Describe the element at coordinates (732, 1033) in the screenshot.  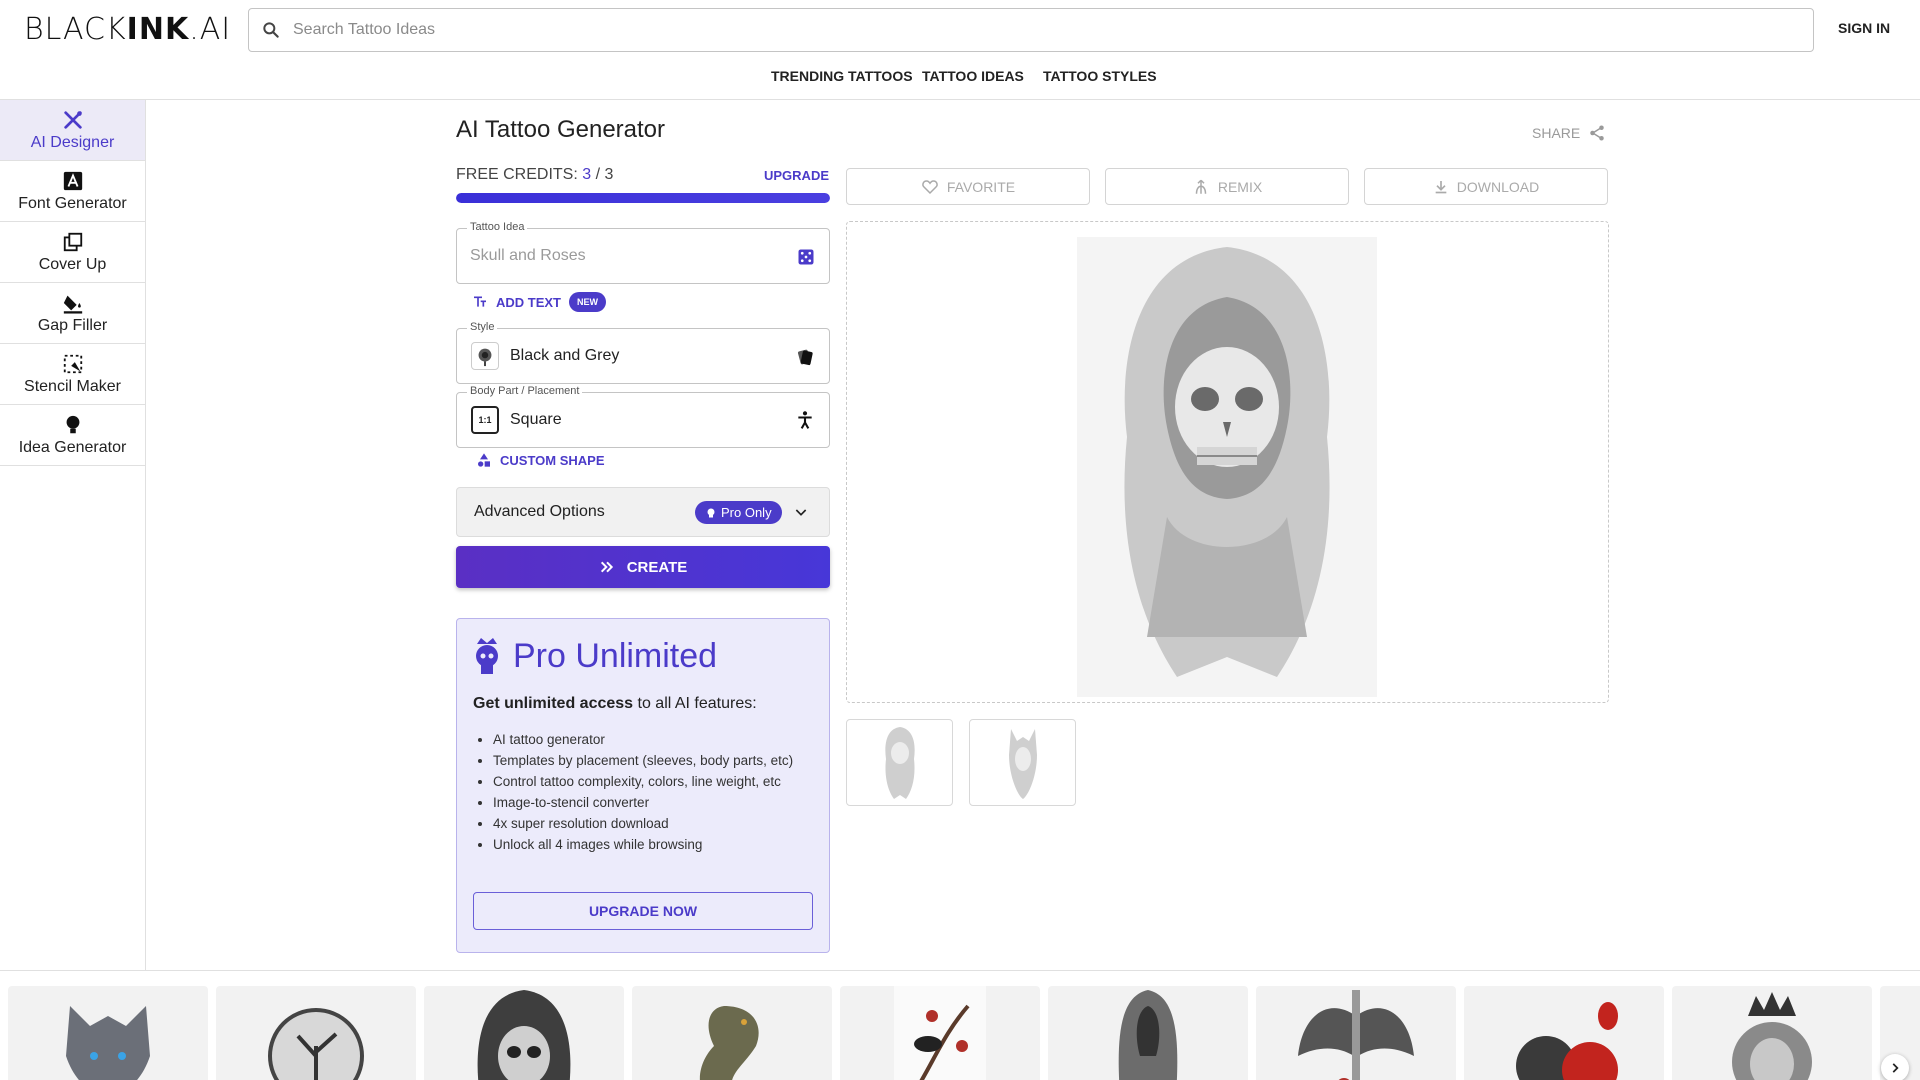
I see `gallery-item-dragon` at that location.